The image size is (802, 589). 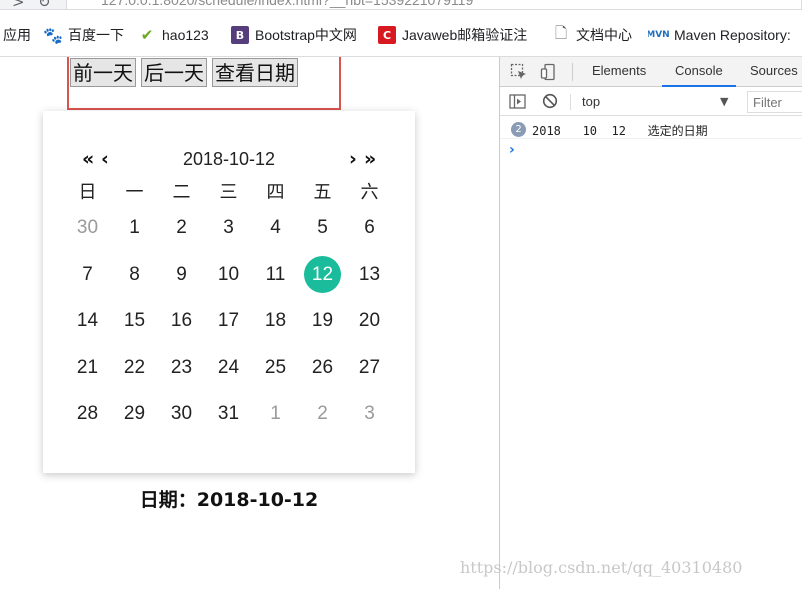 I want to click on bookmark-baidu: 🐾 百度一下, so click(x=83, y=35).